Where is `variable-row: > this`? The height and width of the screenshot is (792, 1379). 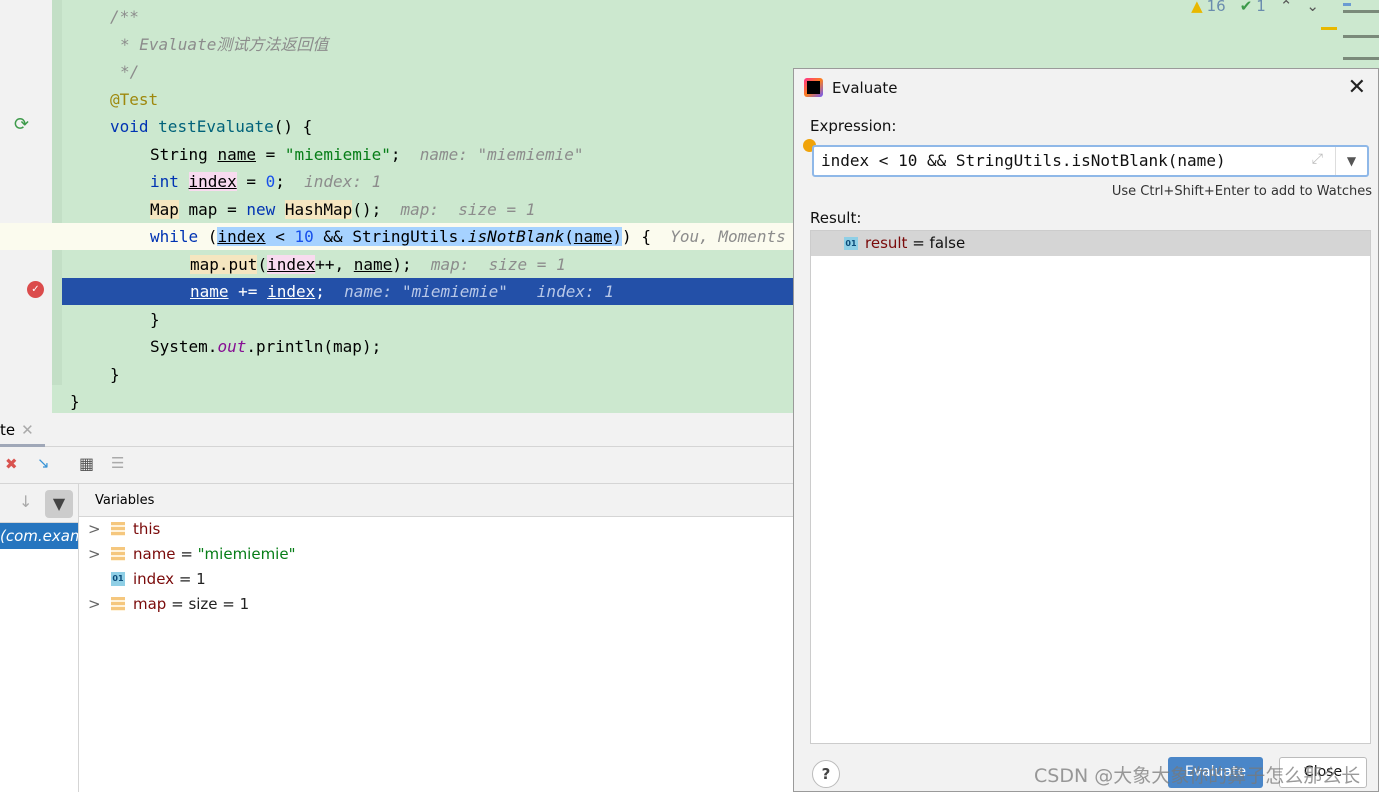
variable-row: > this is located at coordinates (436, 529).